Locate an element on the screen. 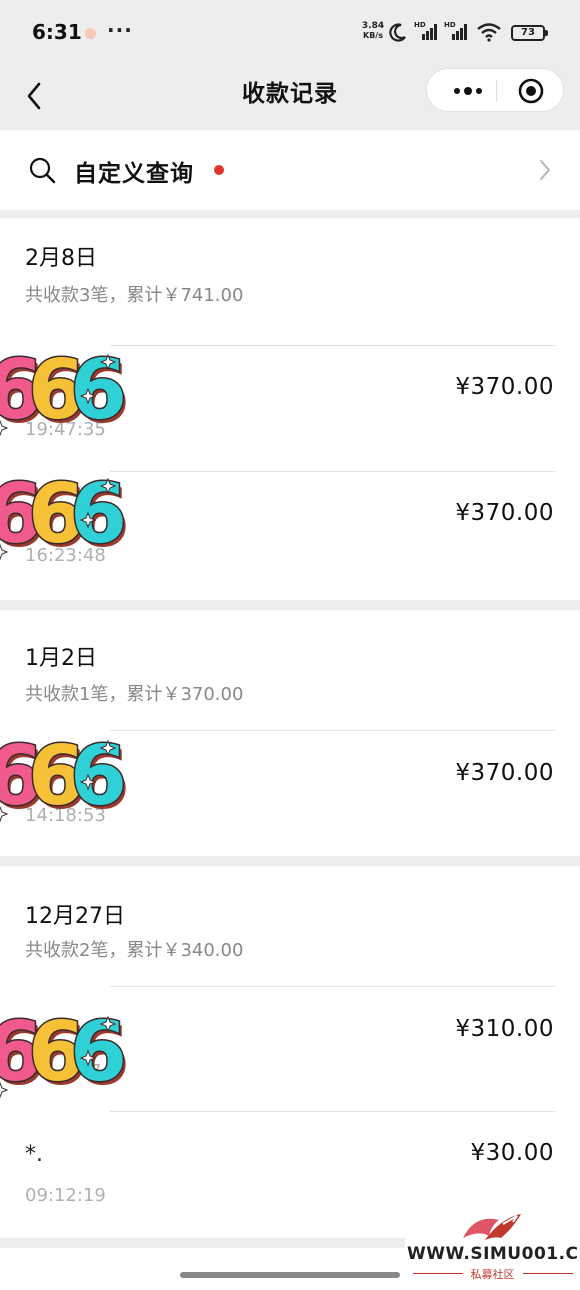 The image size is (580, 1290). status-bar: 6:31 ··· 3.84 KB/s HD HD 73 is located at coordinates (290, 32).